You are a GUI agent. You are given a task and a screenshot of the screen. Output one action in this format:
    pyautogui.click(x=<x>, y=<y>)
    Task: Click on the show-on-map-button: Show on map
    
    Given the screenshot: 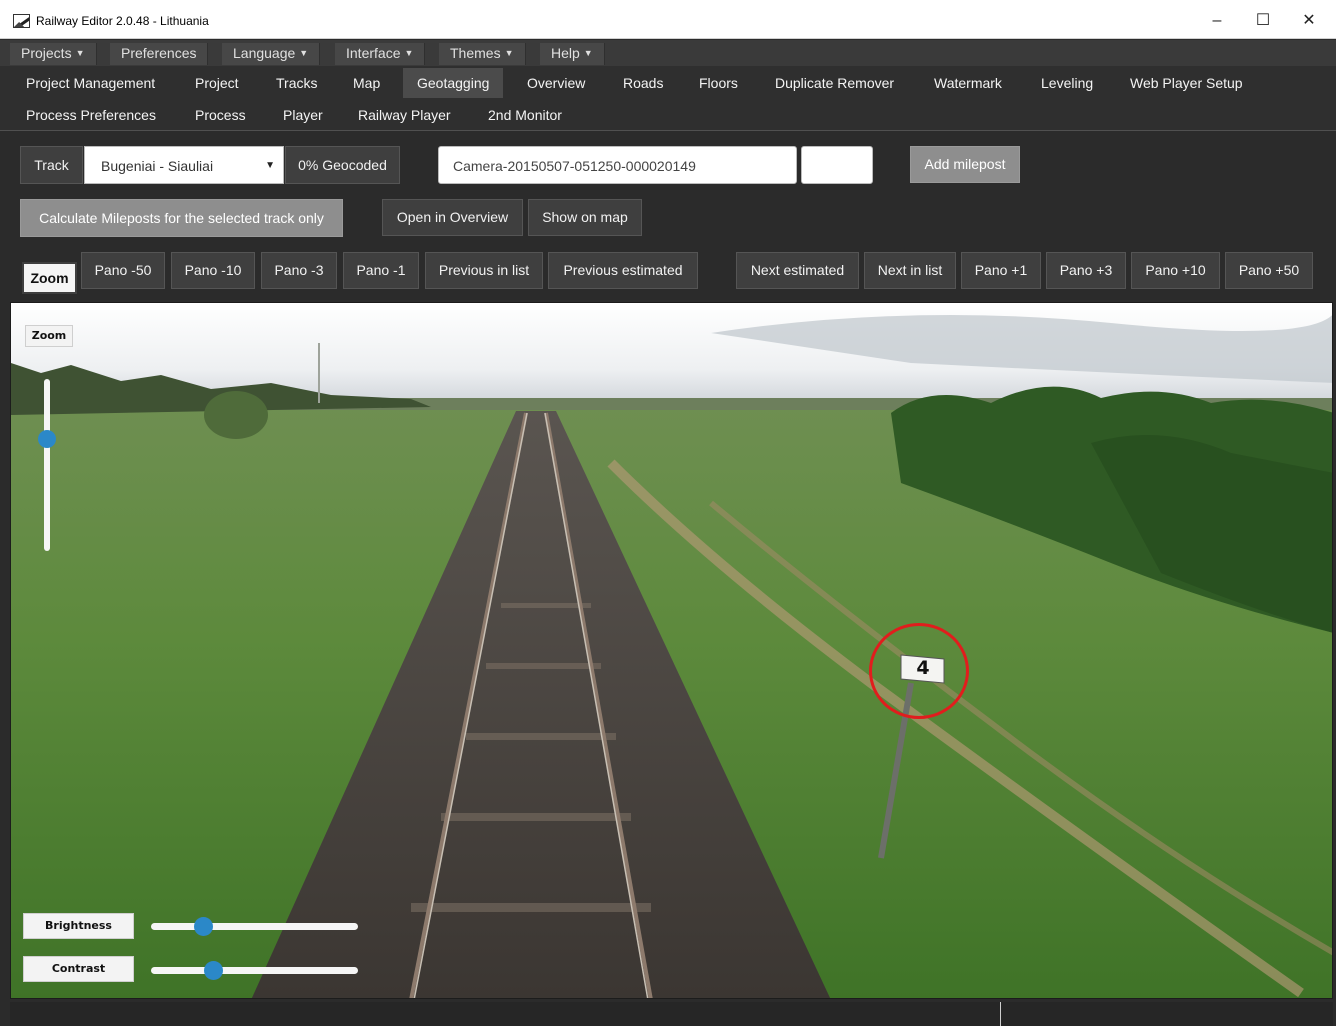 What is the action you would take?
    pyautogui.click(x=585, y=217)
    